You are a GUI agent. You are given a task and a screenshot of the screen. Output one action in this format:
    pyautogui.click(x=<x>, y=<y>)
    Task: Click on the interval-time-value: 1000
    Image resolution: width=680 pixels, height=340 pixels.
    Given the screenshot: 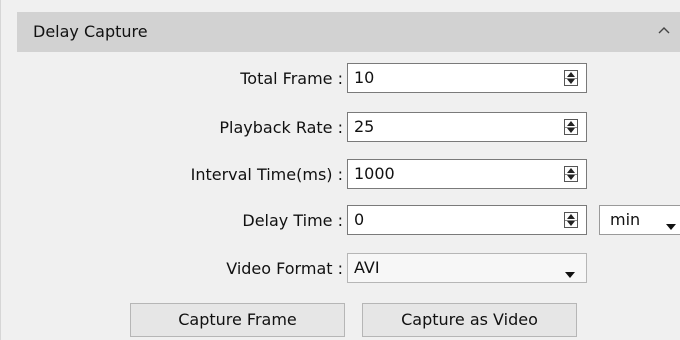 What is the action you would take?
    pyautogui.click(x=374, y=174)
    